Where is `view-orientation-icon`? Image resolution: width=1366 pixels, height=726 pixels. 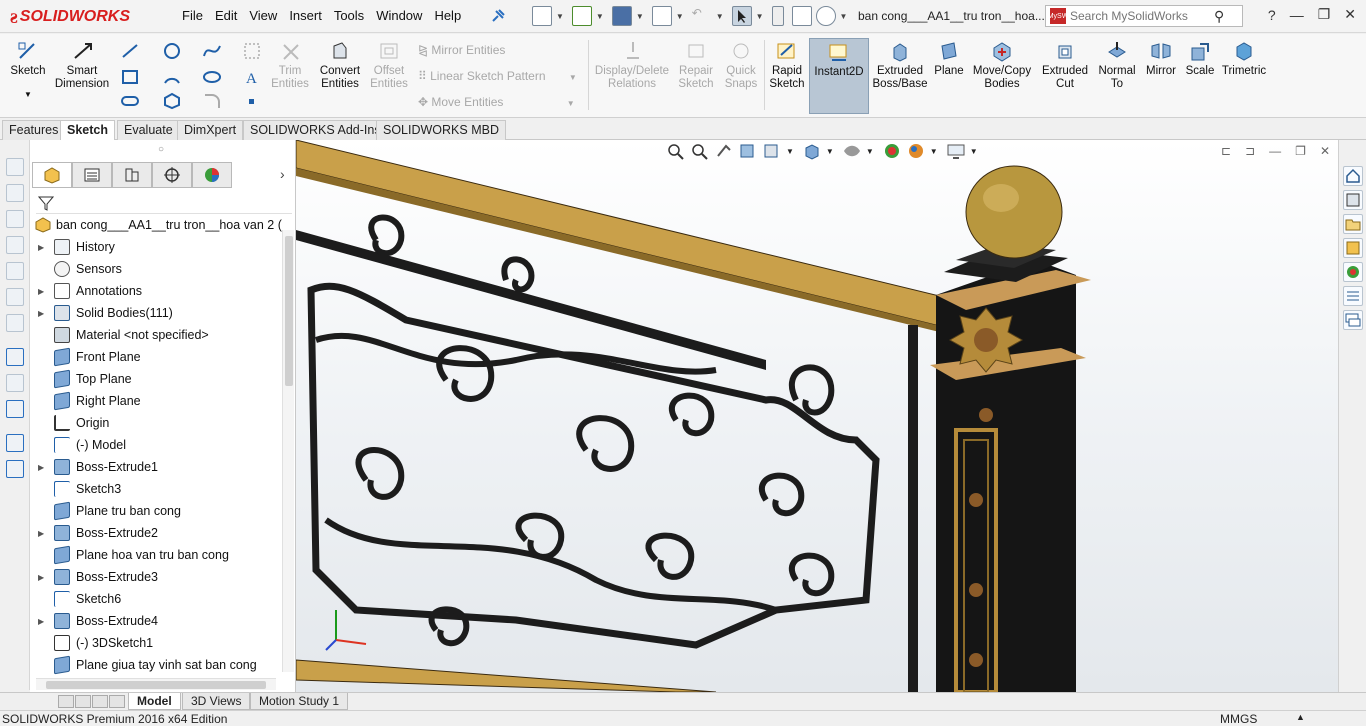
view-orientation-icon is located at coordinates (812, 151).